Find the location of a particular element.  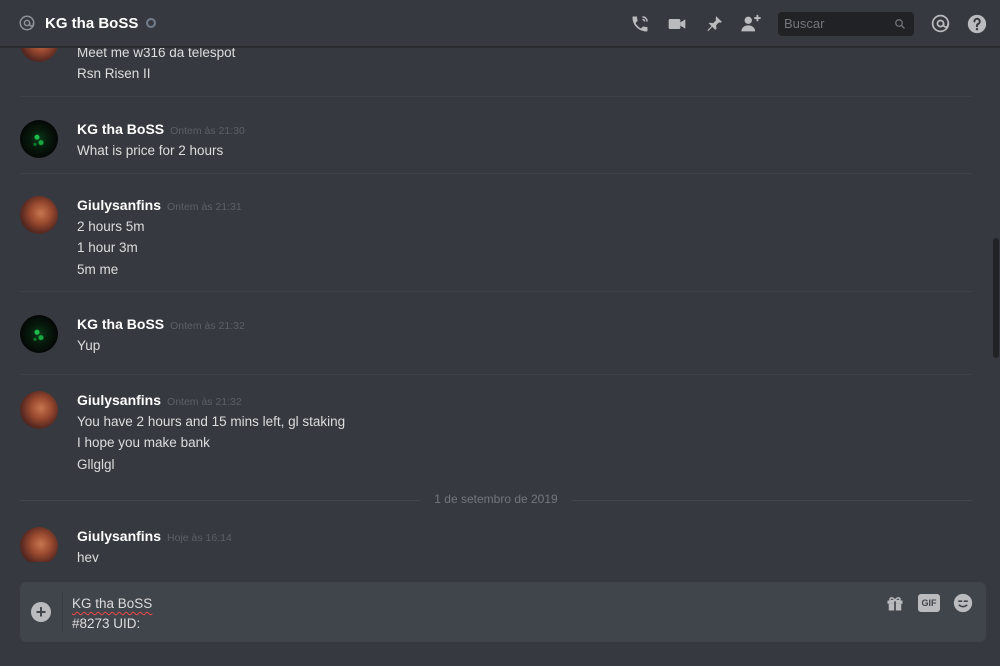

message-author: Giulysanfins Ontem às 21:31 is located at coordinates (159, 205).